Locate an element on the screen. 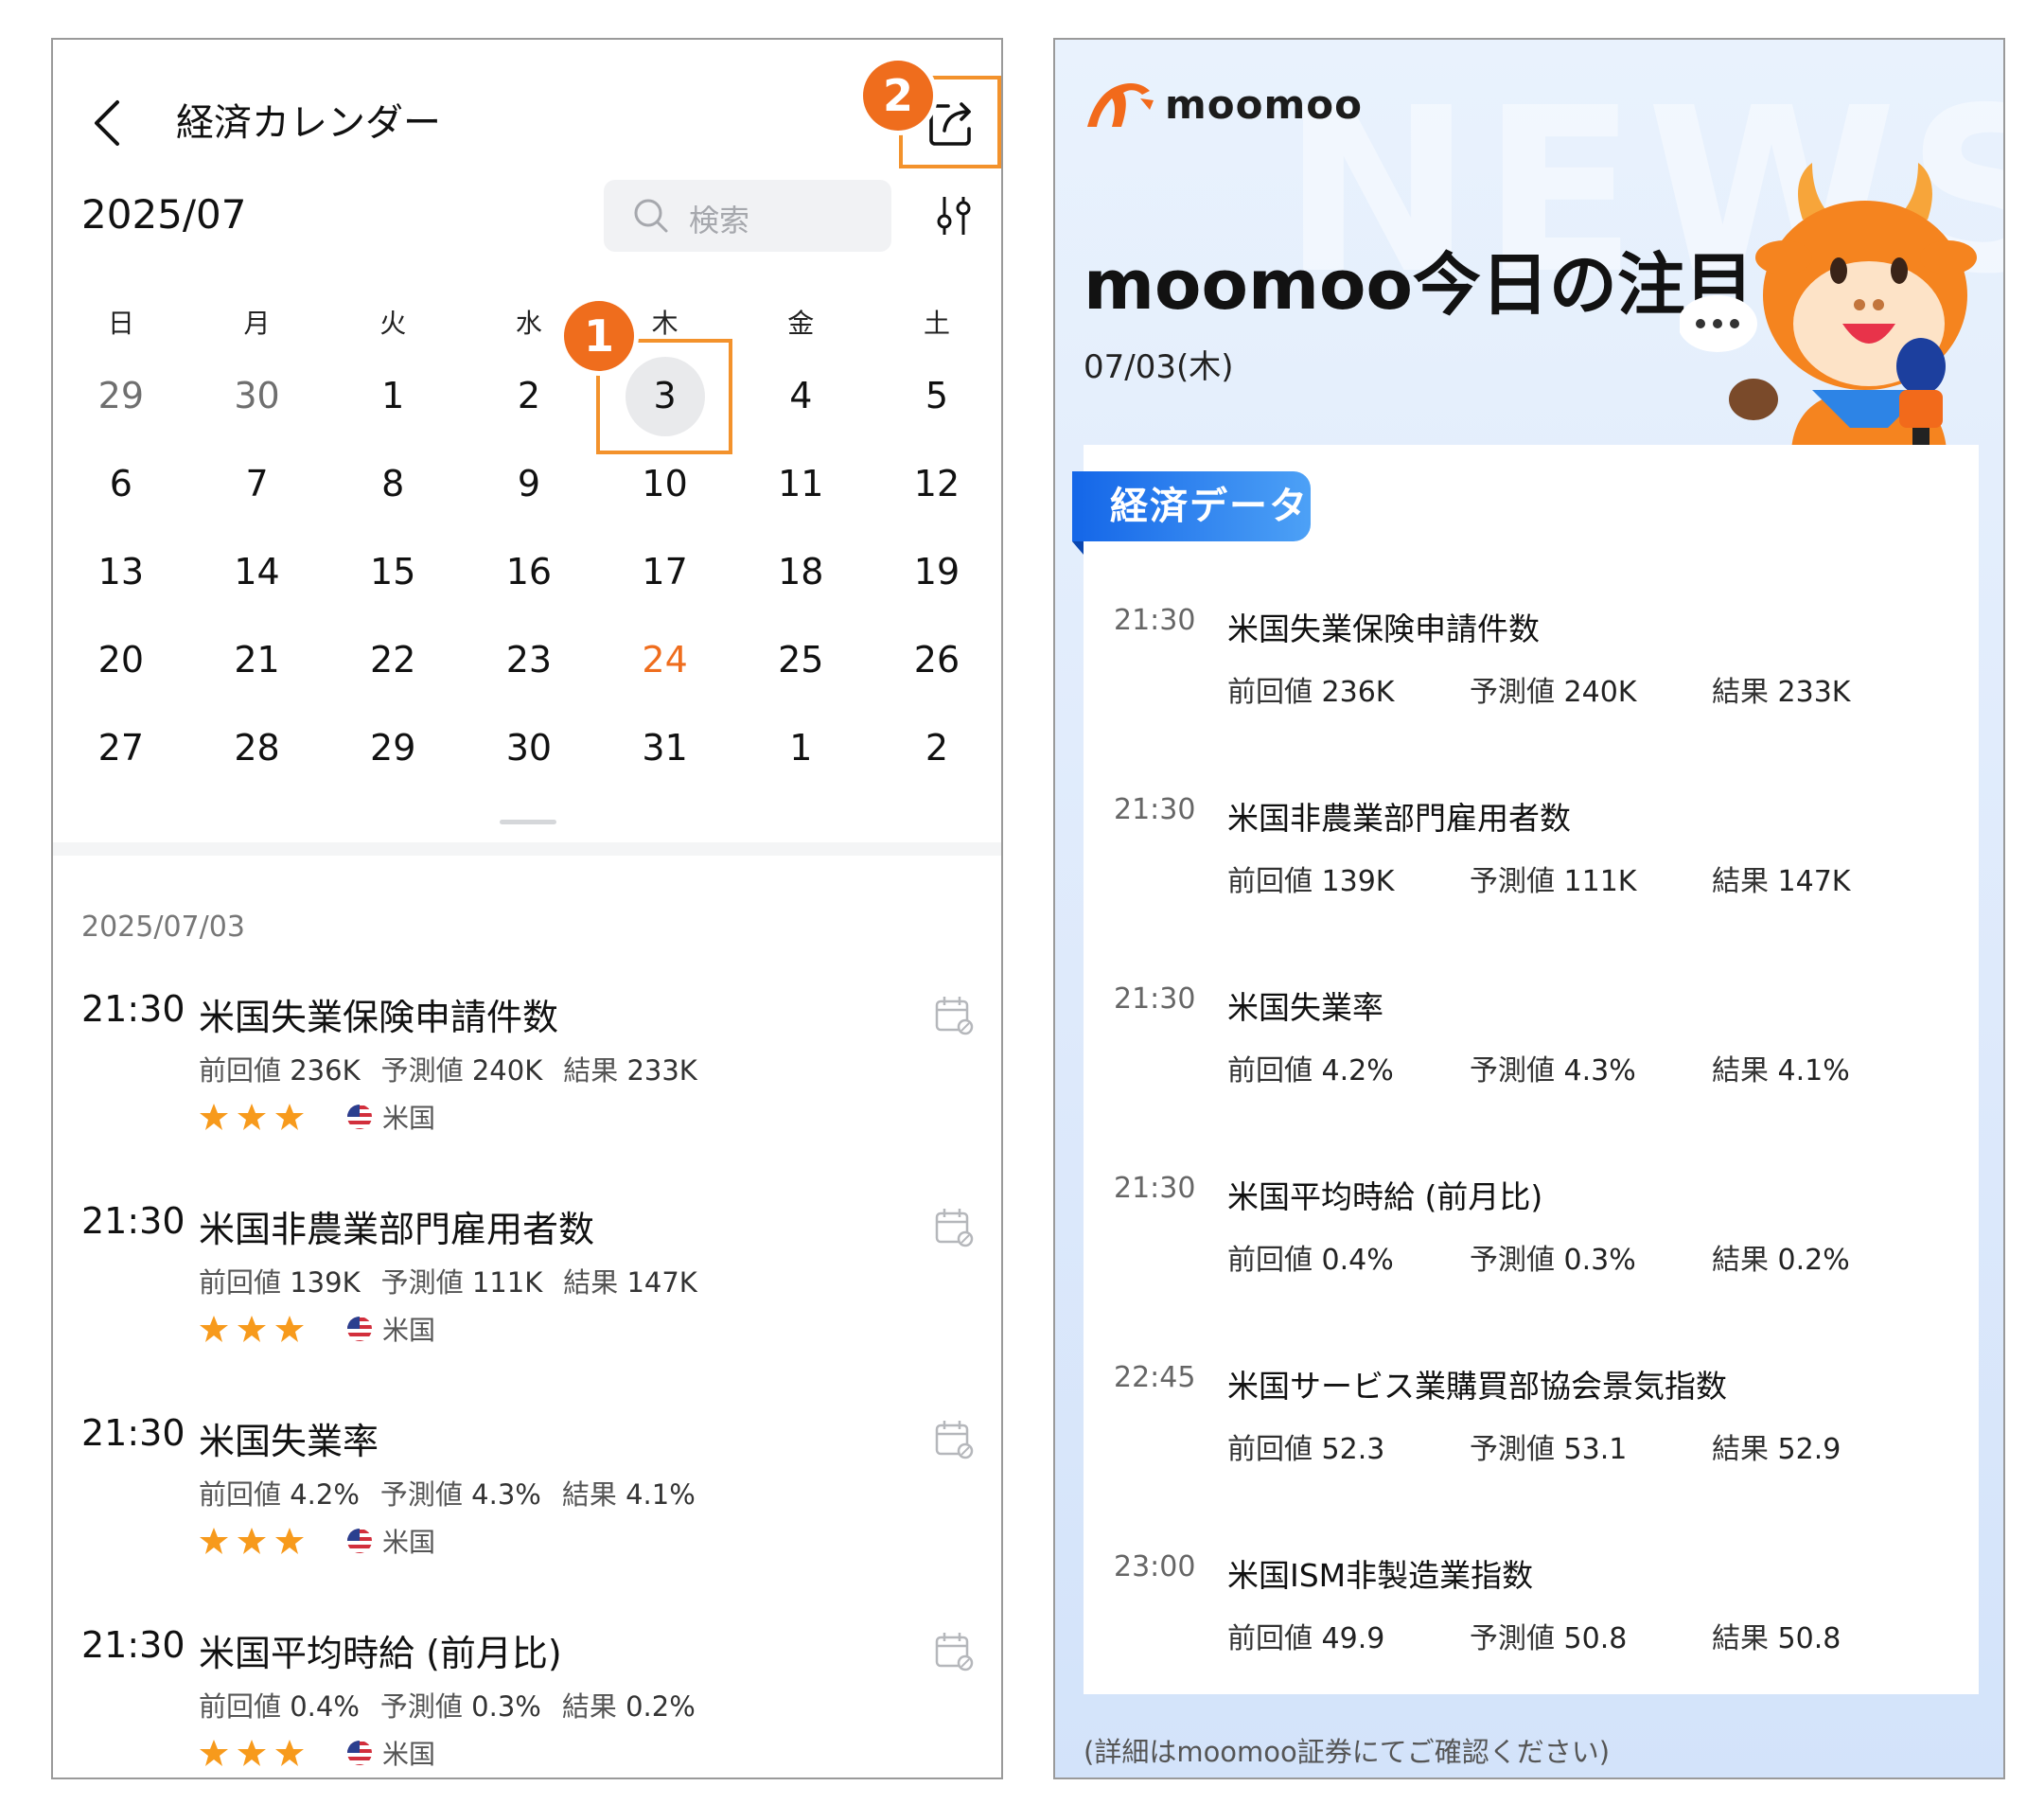 This screenshot has width=2044, height=1804. moomoo-logo: moomoo is located at coordinates (1223, 104).